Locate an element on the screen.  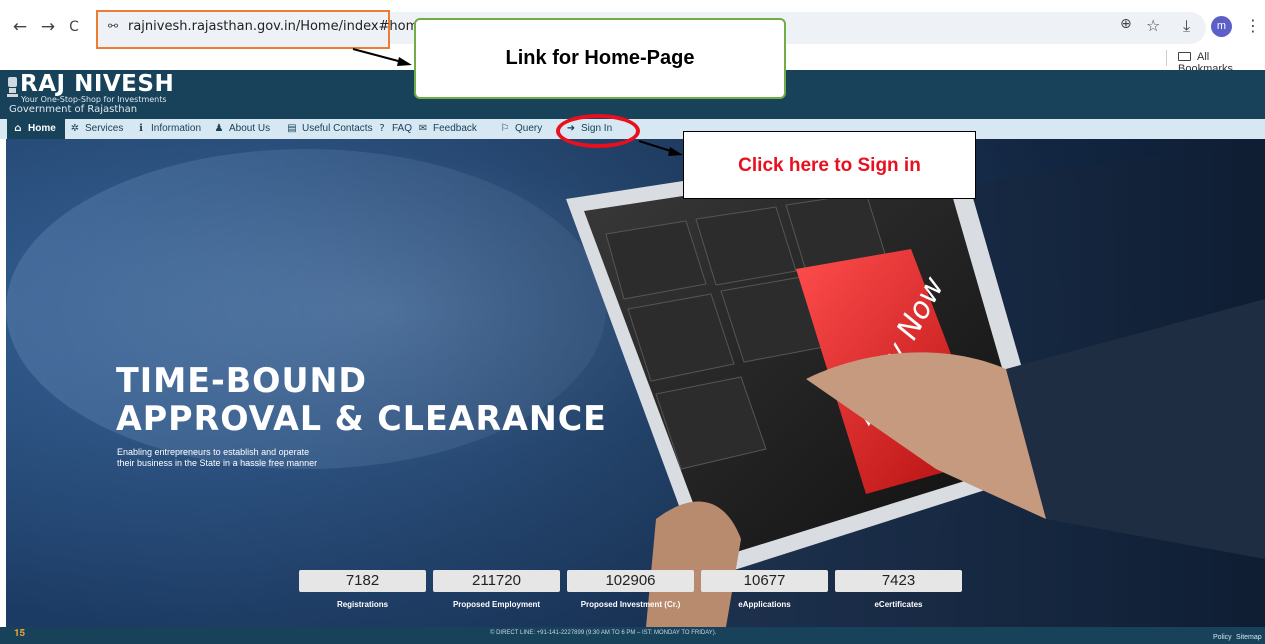
arrow-head-url is located at coordinates (404, 61).